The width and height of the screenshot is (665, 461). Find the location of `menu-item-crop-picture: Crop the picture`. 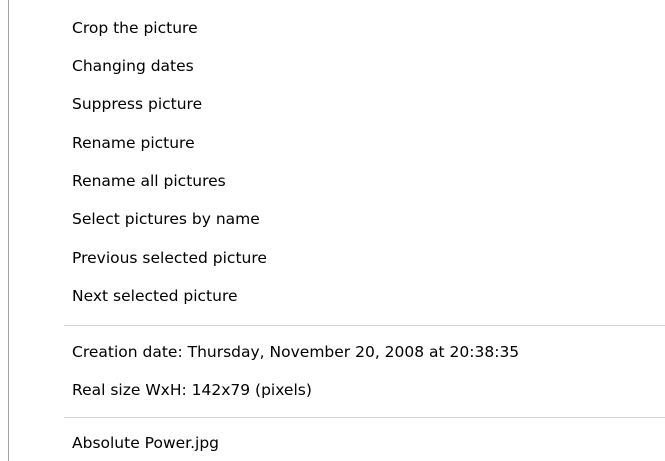

menu-item-crop-picture: Crop the picture is located at coordinates (362, 28).